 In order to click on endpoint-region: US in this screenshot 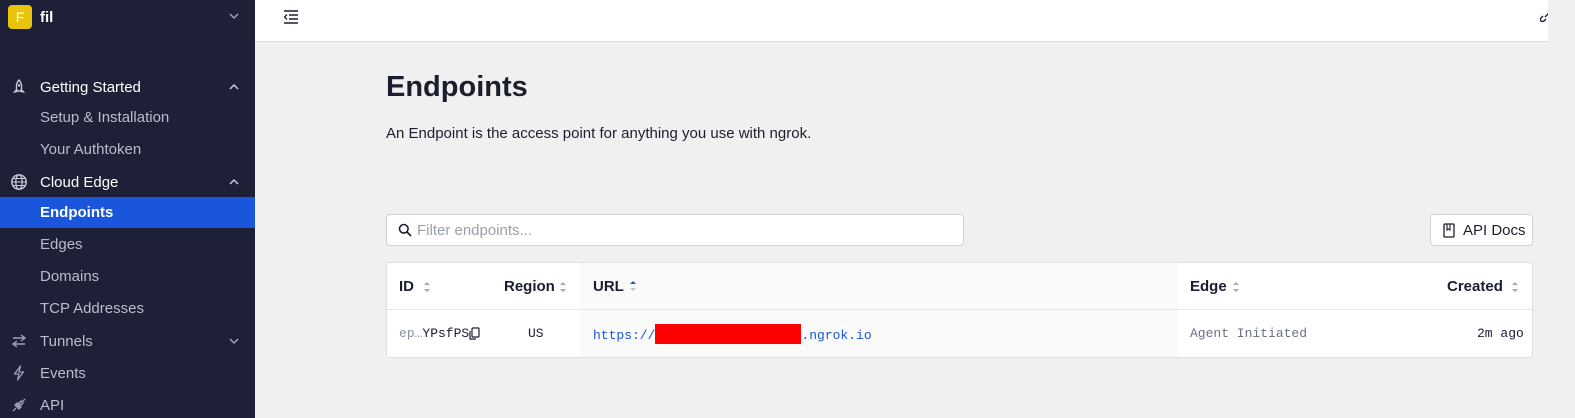, I will do `click(536, 333)`.